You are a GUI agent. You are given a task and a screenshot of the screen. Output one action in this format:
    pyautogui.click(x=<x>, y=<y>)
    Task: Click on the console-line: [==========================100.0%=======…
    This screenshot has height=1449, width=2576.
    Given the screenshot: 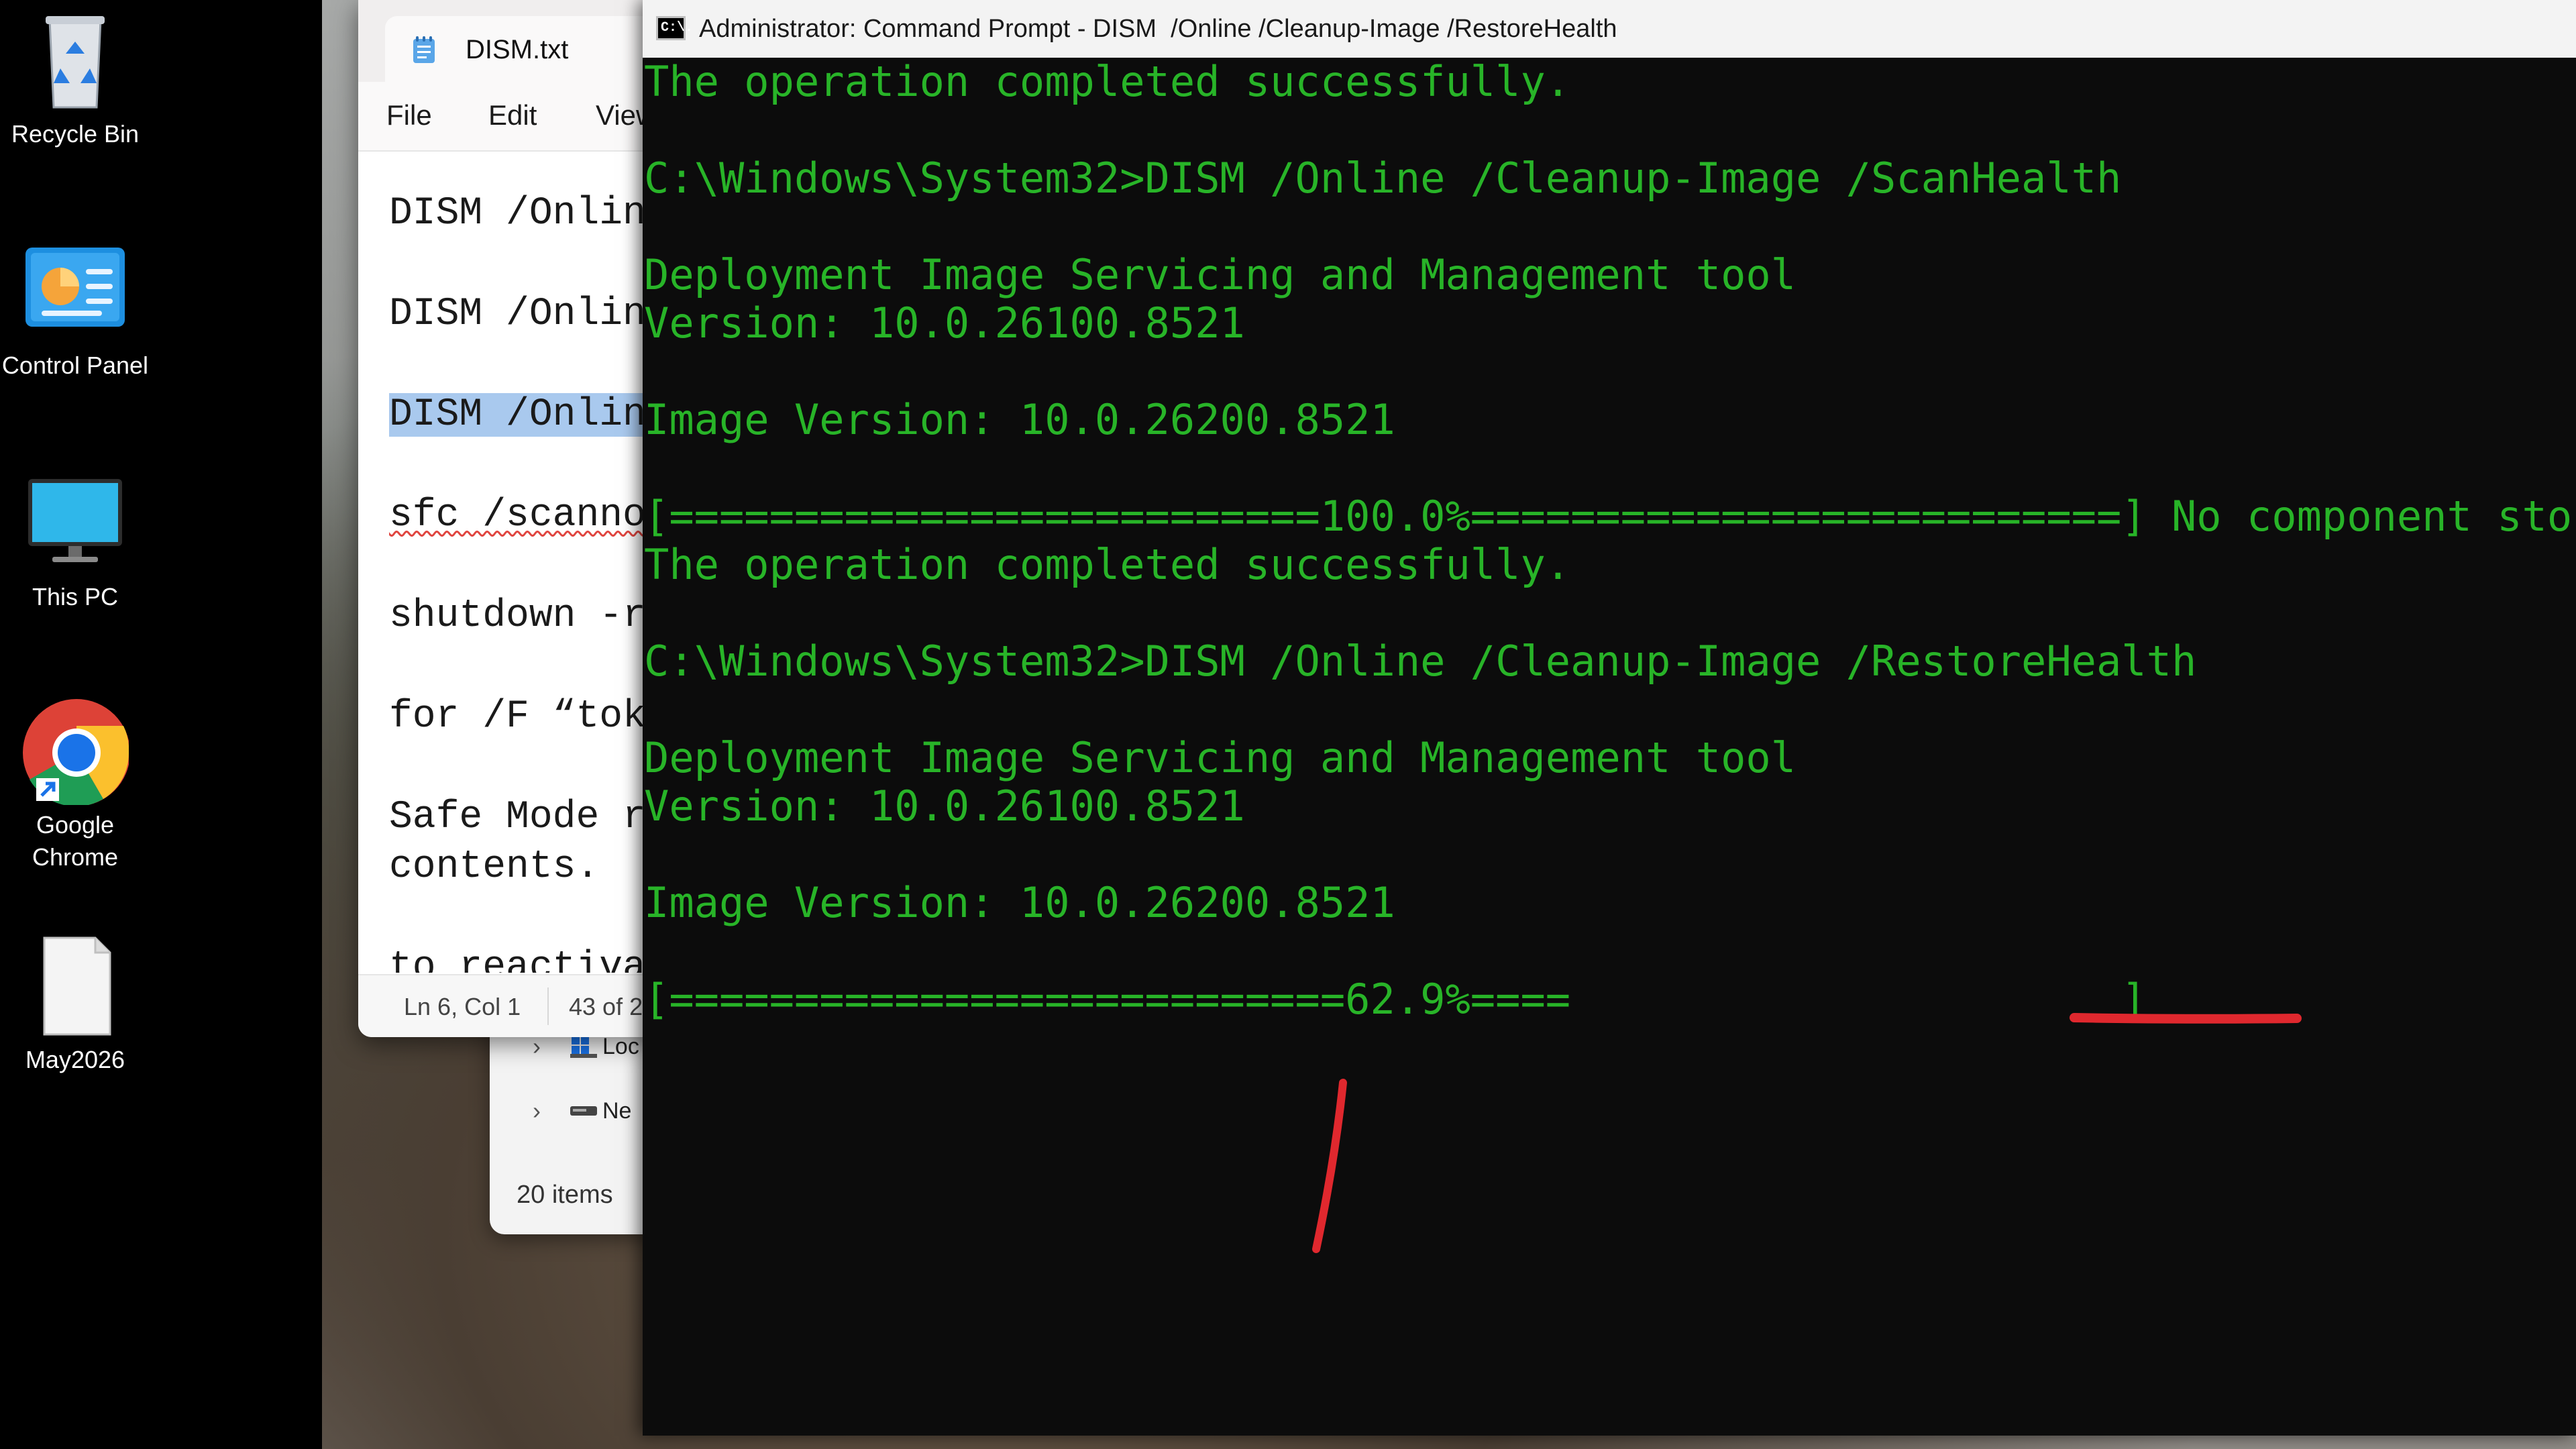 What is the action you would take?
    pyautogui.click(x=1610, y=516)
    